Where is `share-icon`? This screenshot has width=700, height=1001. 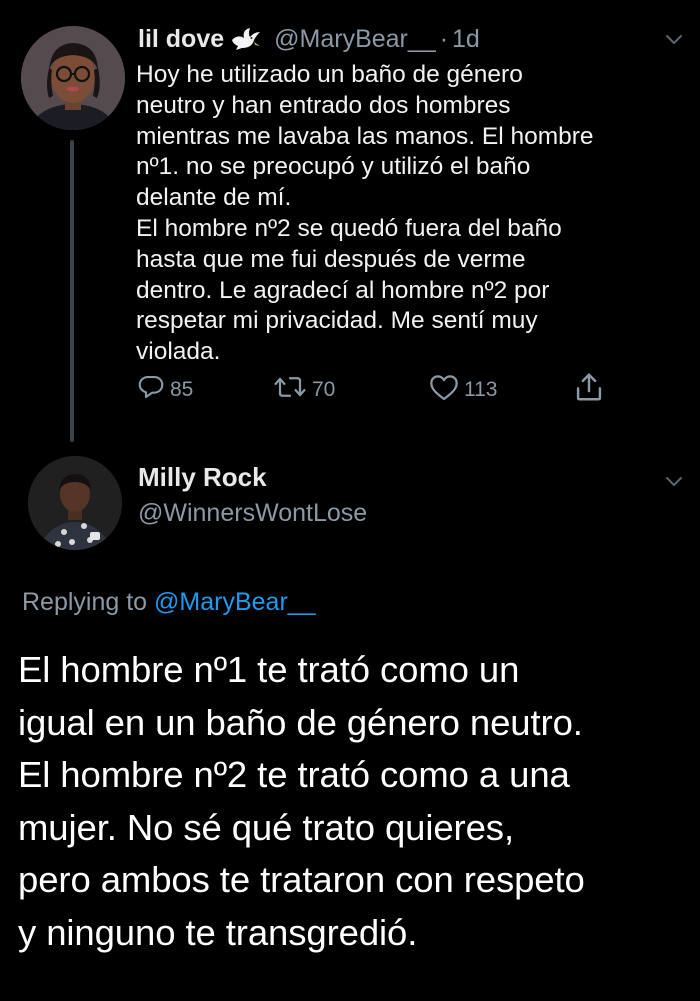 share-icon is located at coordinates (591, 390).